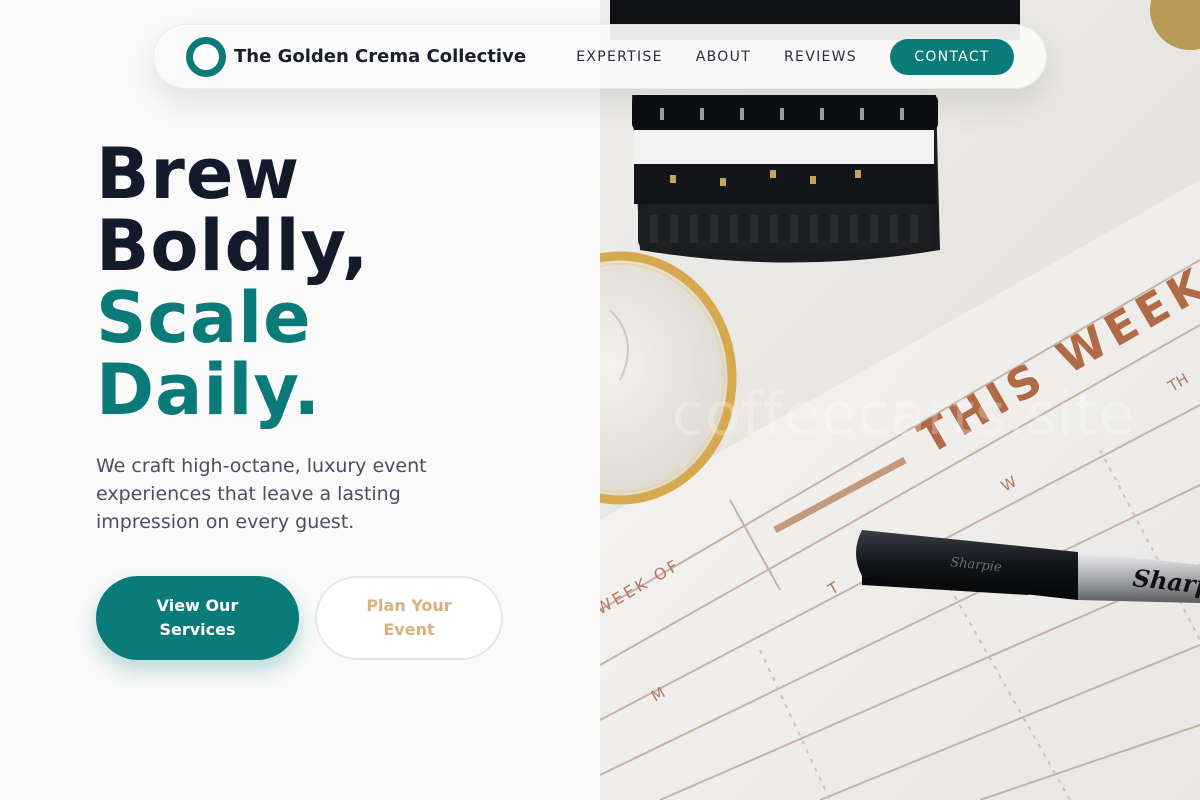  I want to click on plan-event-label: Plan Your Event, so click(409, 617).